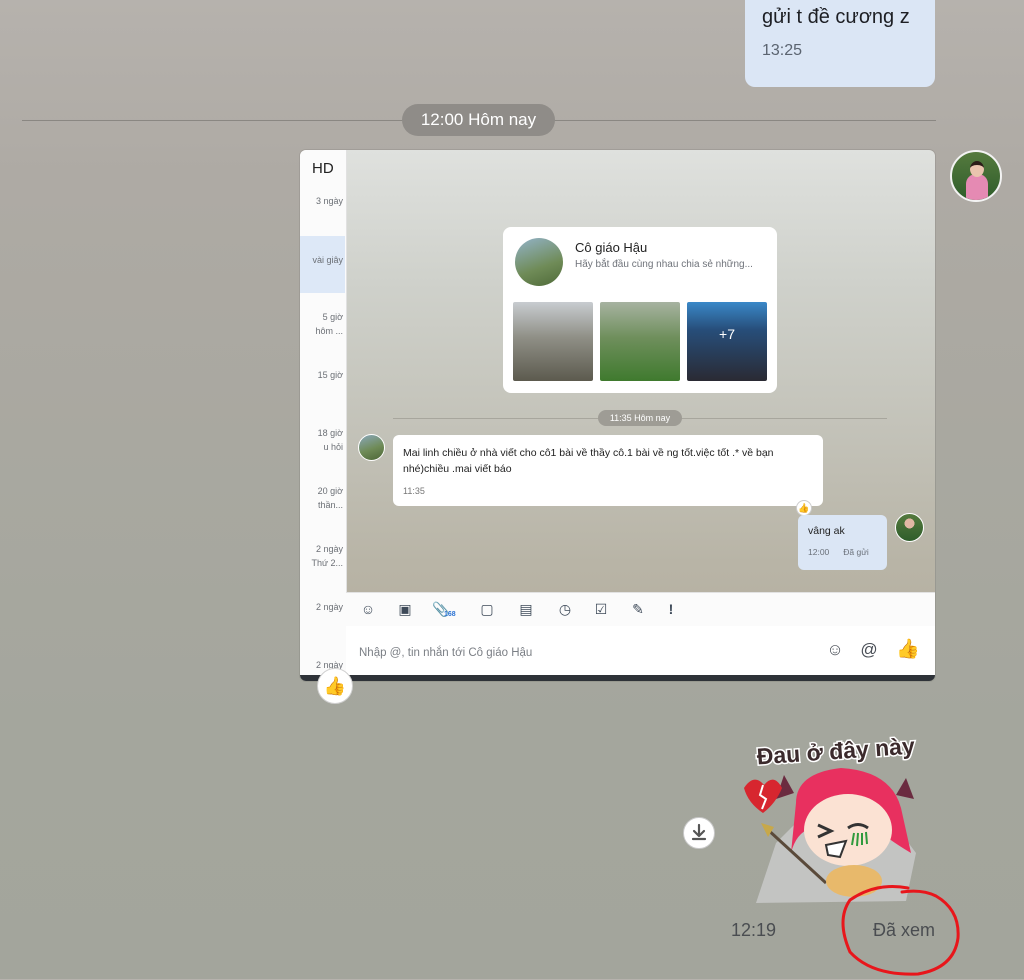 The width and height of the screenshot is (1024, 980). I want to click on outgoing-message-bubble: vâng ak 12:00 Đã gửi, so click(842, 542).